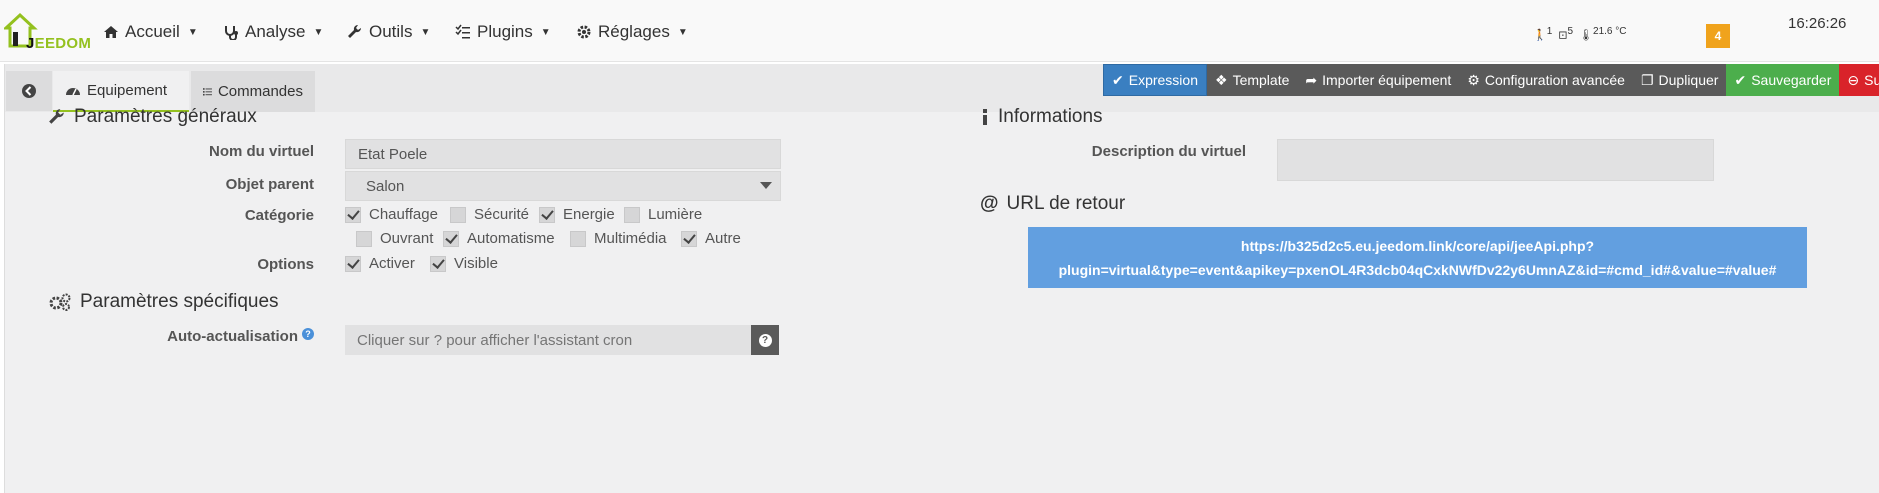 The width and height of the screenshot is (1879, 493). I want to click on window-count: 5, so click(1570, 31).